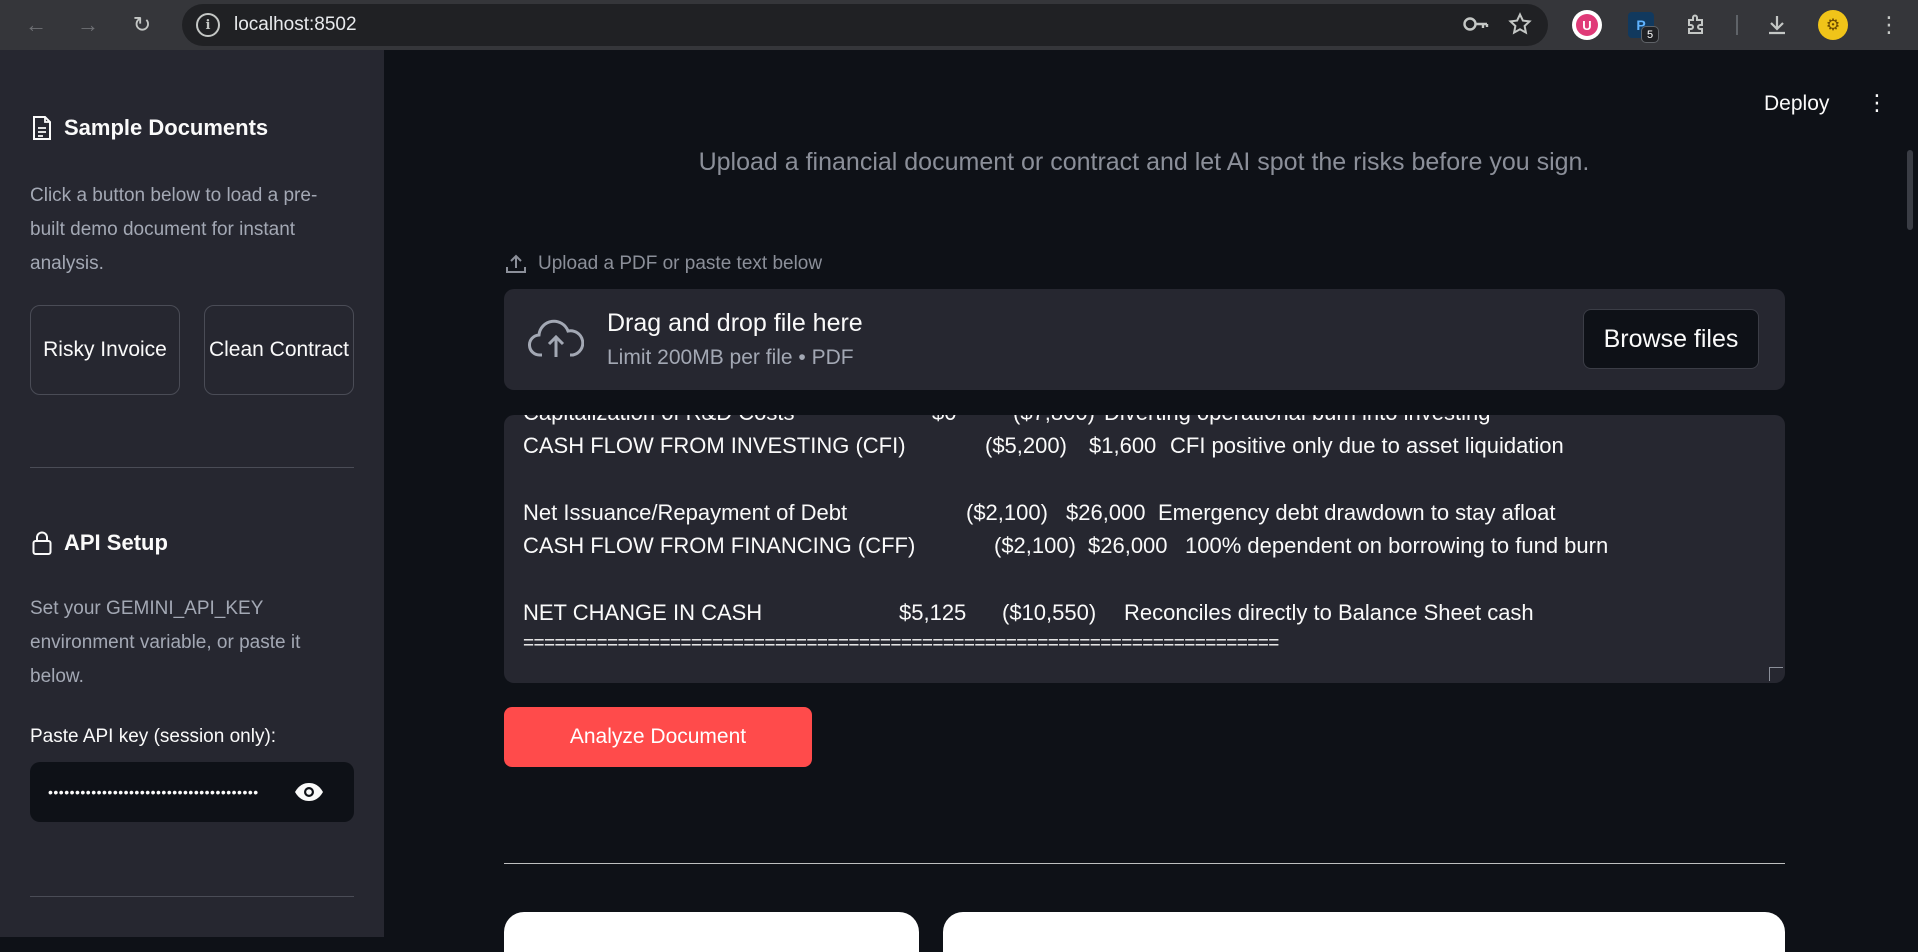 This screenshot has height=952, width=1918. I want to click on upload-icon, so click(516, 263).